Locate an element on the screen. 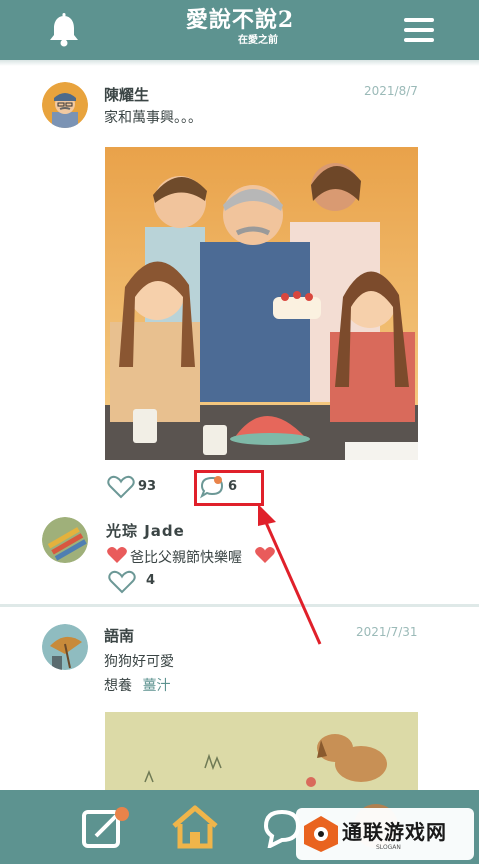  app-logo: 愛說不說2 在愛之前 is located at coordinates (240, 31).